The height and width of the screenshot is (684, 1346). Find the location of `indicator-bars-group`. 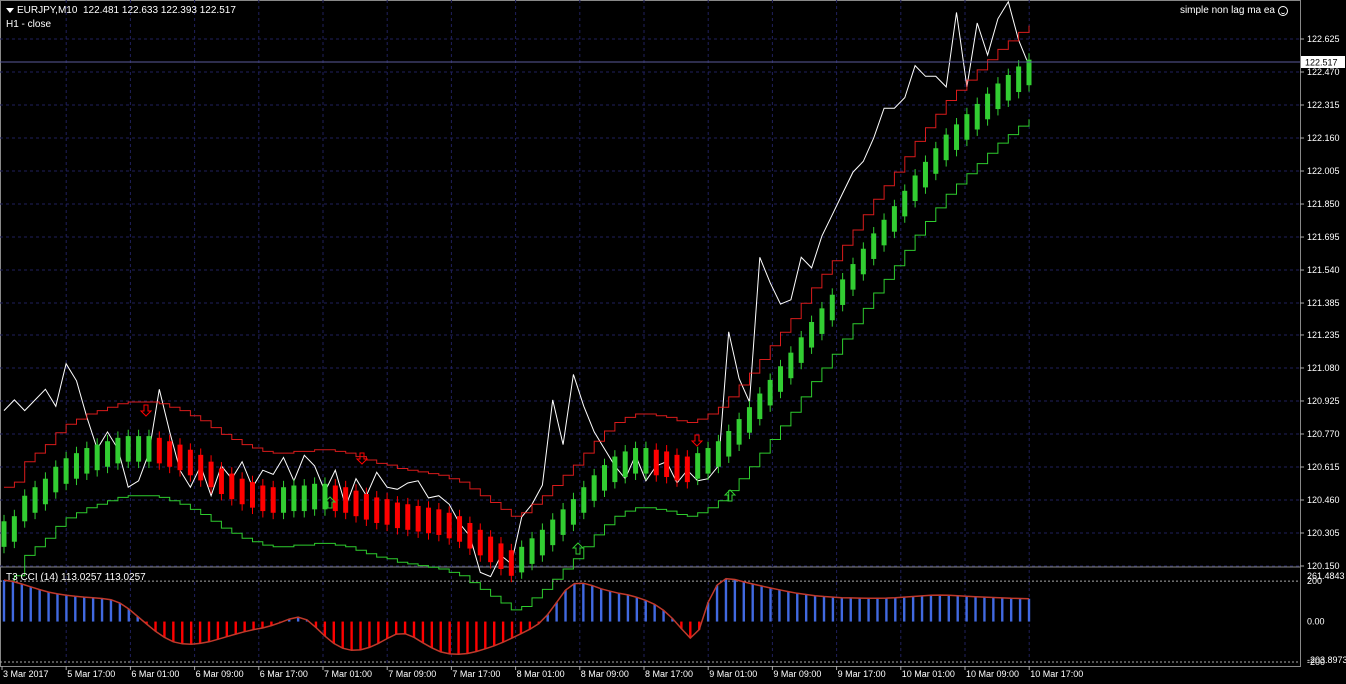

indicator-bars-group is located at coordinates (516, 616).